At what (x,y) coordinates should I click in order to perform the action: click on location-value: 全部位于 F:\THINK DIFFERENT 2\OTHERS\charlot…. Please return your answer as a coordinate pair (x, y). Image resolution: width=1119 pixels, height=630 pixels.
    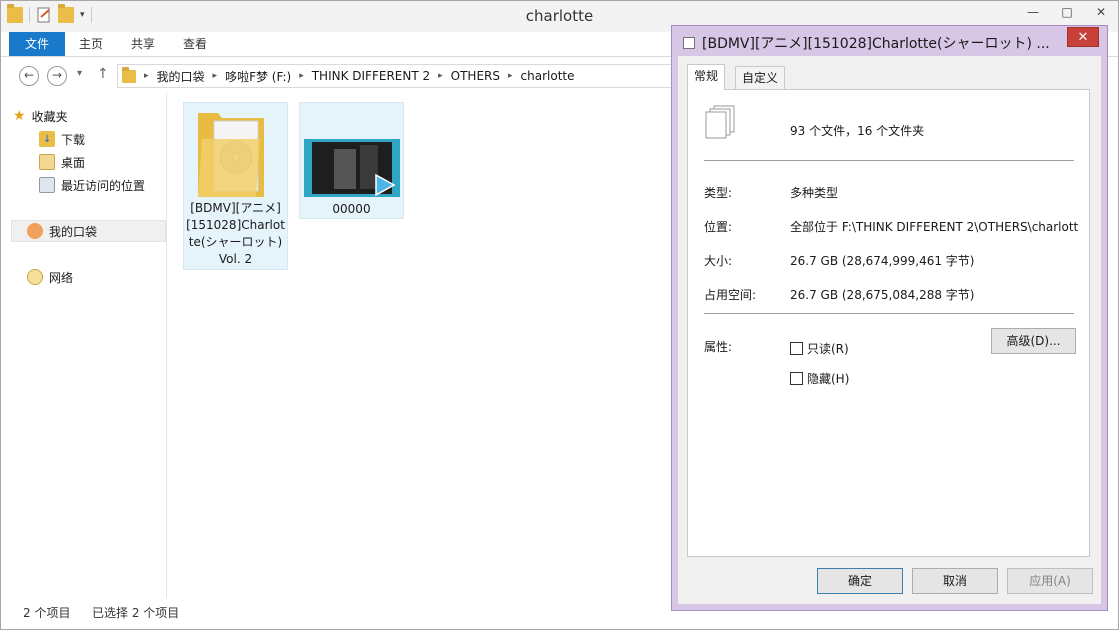
    Looking at the image, I should click on (934, 227).